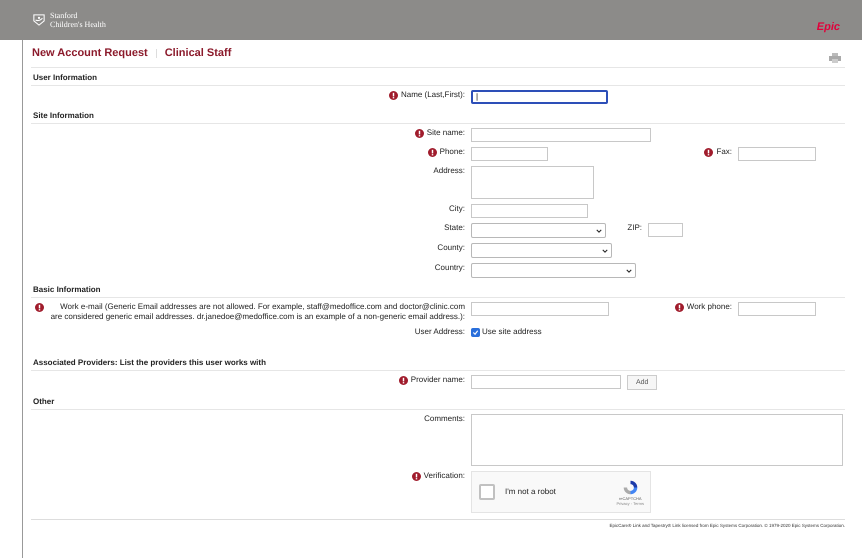  Describe the element at coordinates (709, 307) in the screenshot. I see `field-label: Work phone:` at that location.